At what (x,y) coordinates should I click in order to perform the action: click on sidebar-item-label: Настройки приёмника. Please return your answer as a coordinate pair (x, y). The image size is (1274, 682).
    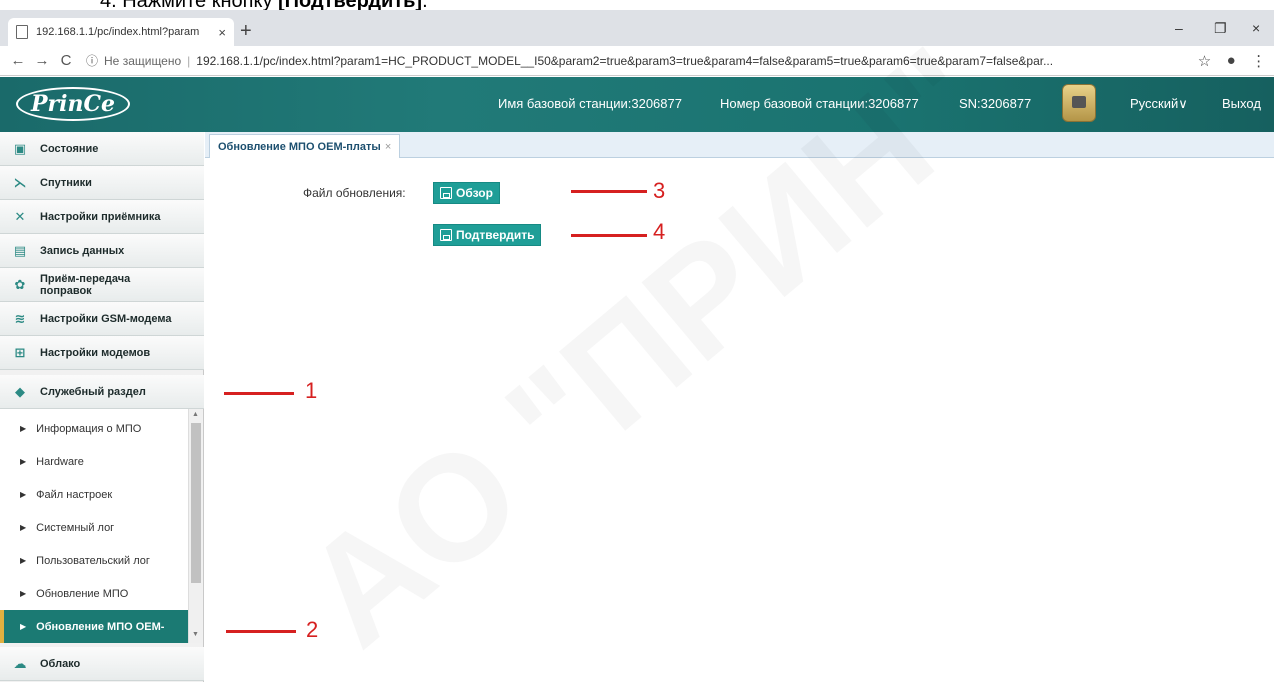
    Looking at the image, I should click on (100, 216).